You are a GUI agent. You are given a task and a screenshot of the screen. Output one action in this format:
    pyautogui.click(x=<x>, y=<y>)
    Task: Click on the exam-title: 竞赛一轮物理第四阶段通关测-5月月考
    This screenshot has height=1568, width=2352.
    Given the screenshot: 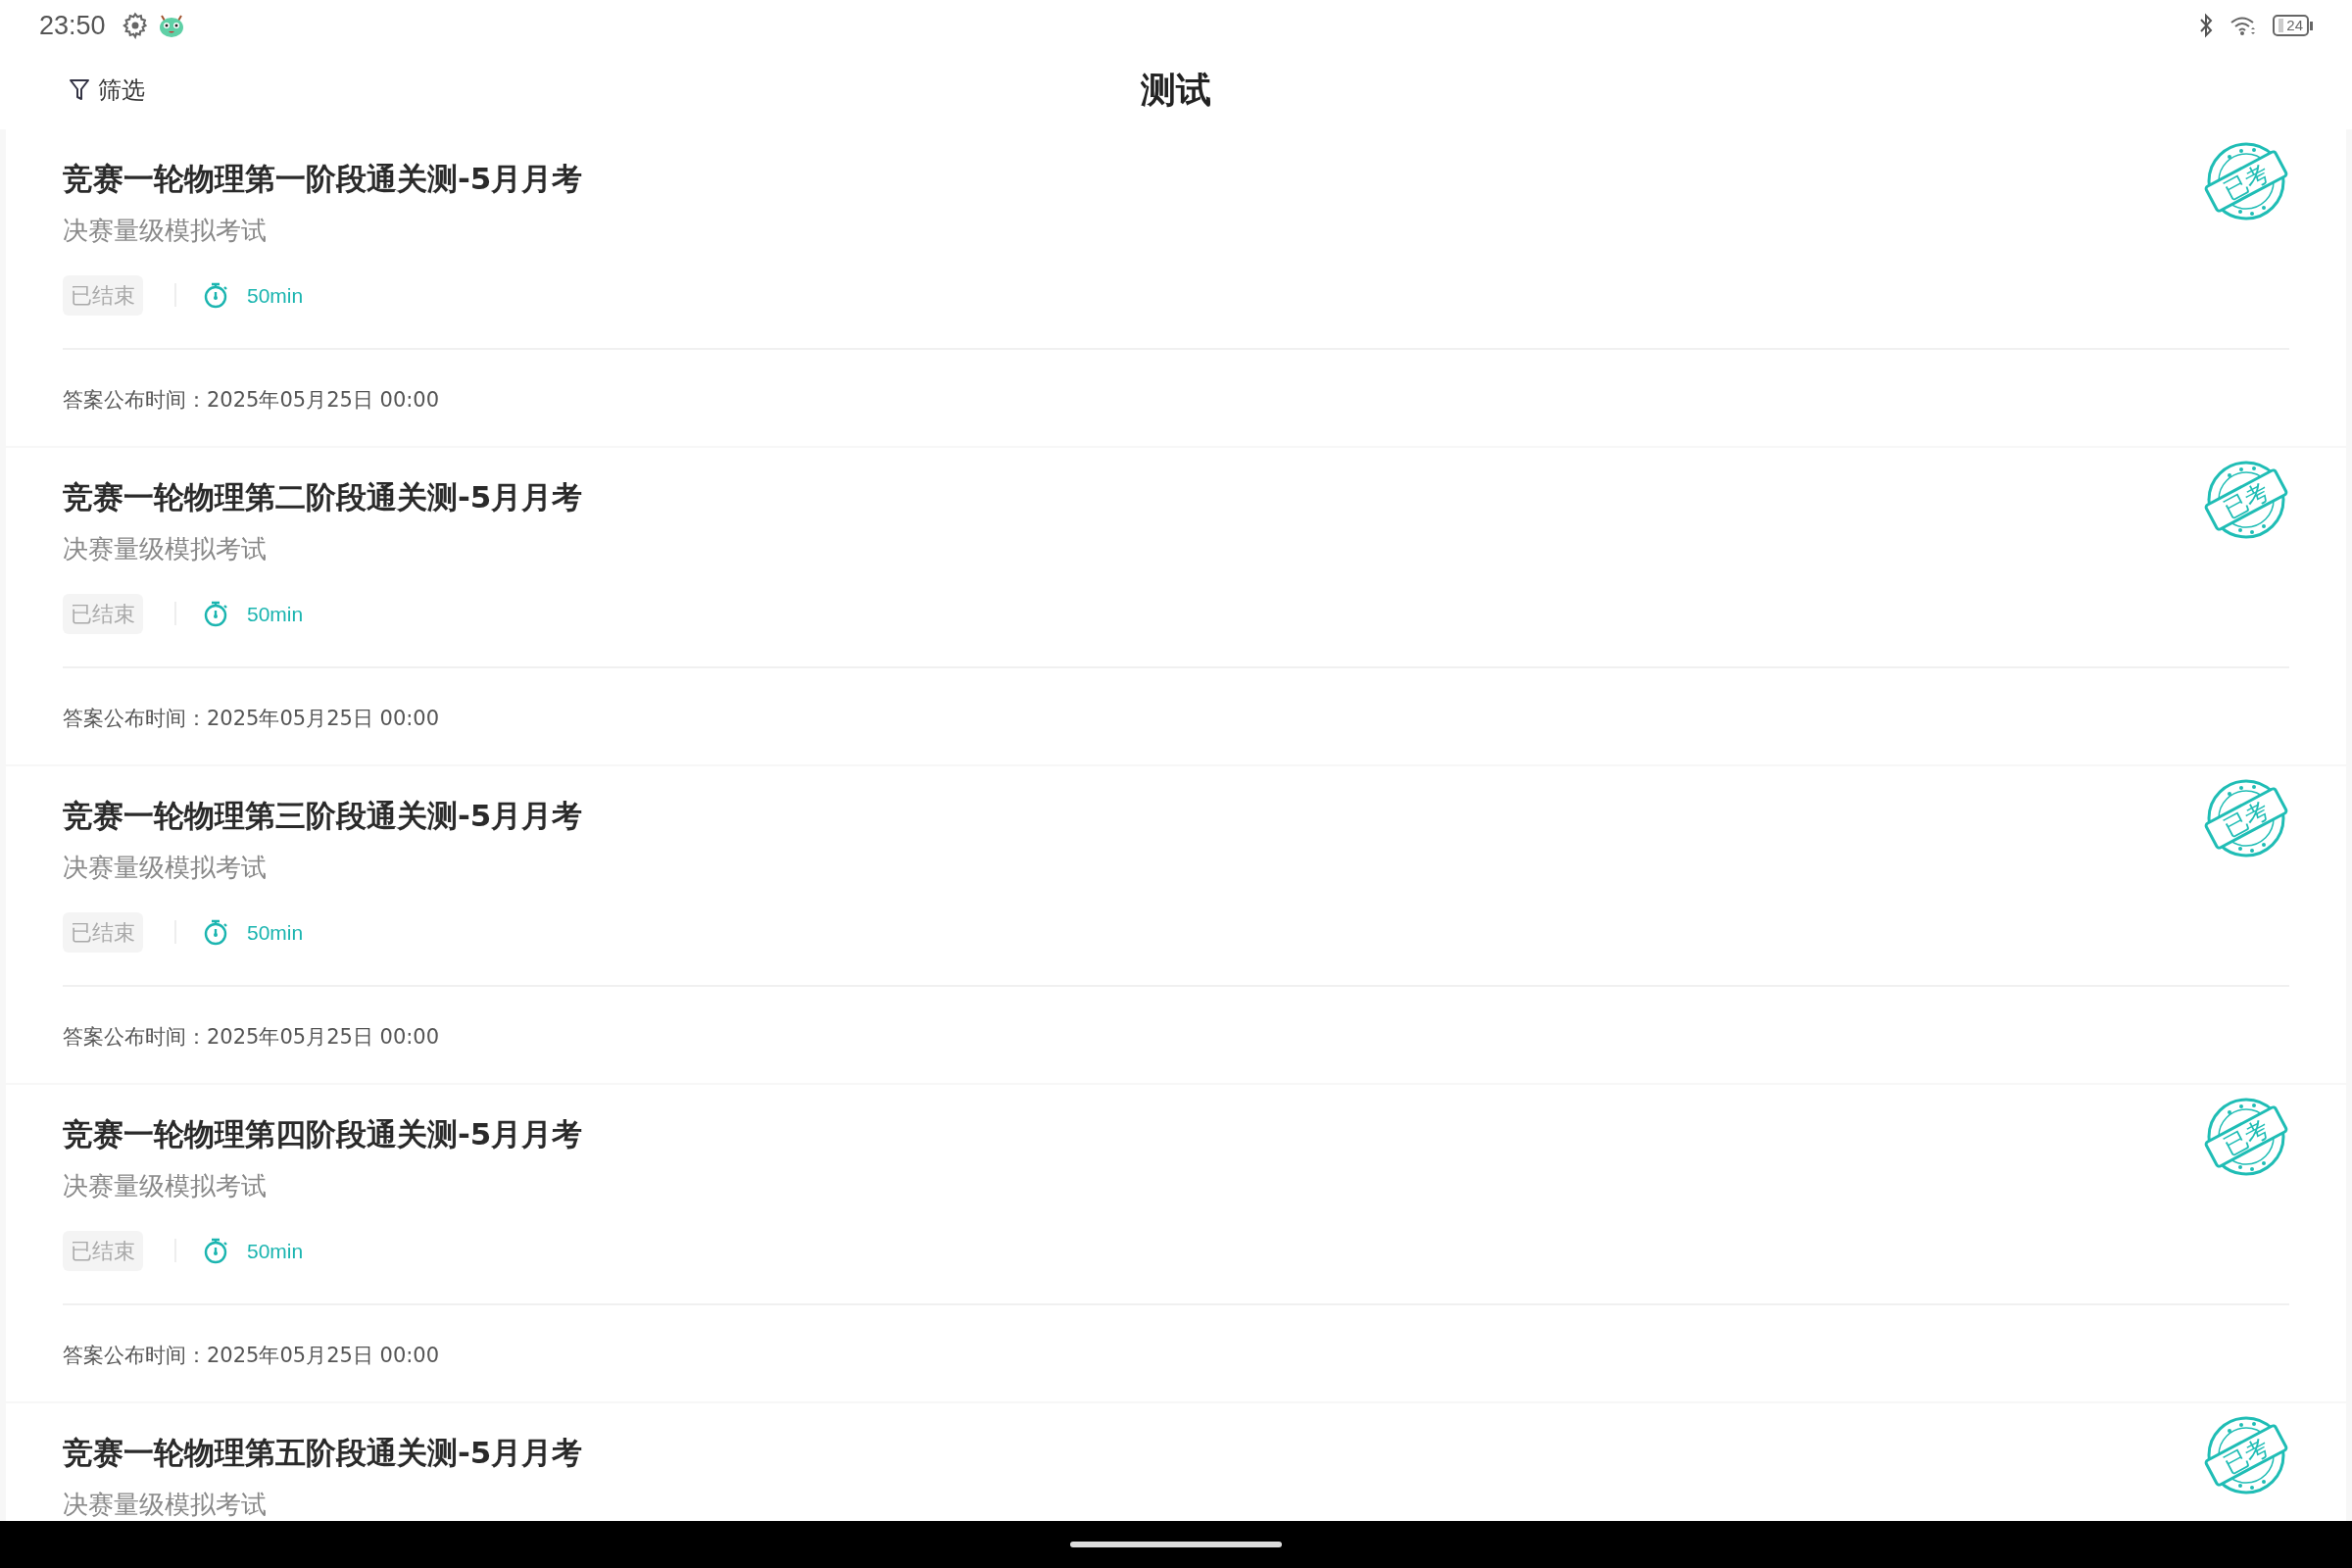 What is the action you would take?
    pyautogui.click(x=323, y=1134)
    